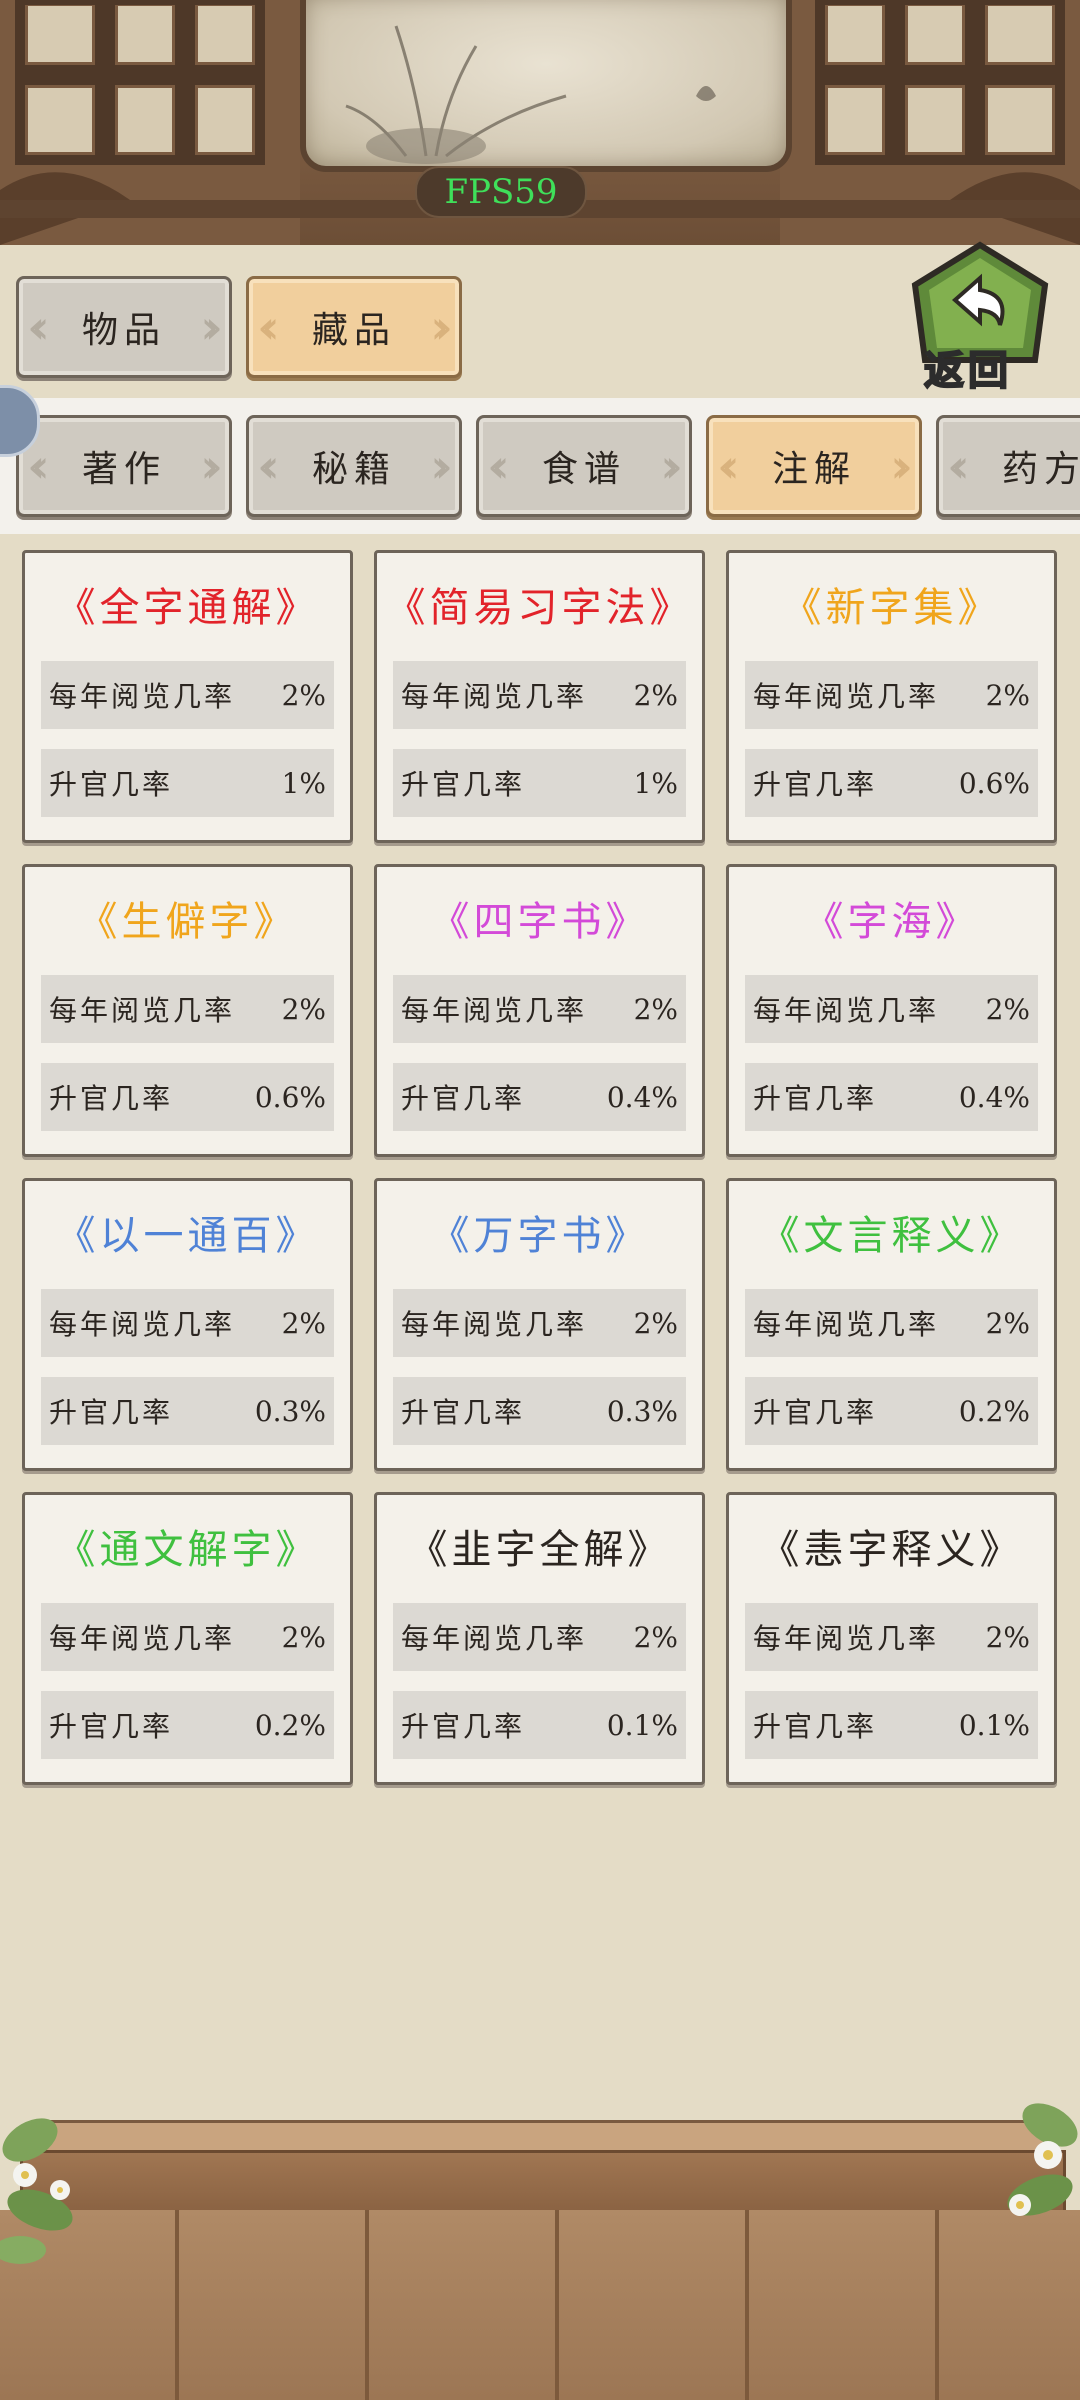 The width and height of the screenshot is (1080, 2400). Describe the element at coordinates (583, 469) in the screenshot. I see `tab-label: 食谱` at that location.